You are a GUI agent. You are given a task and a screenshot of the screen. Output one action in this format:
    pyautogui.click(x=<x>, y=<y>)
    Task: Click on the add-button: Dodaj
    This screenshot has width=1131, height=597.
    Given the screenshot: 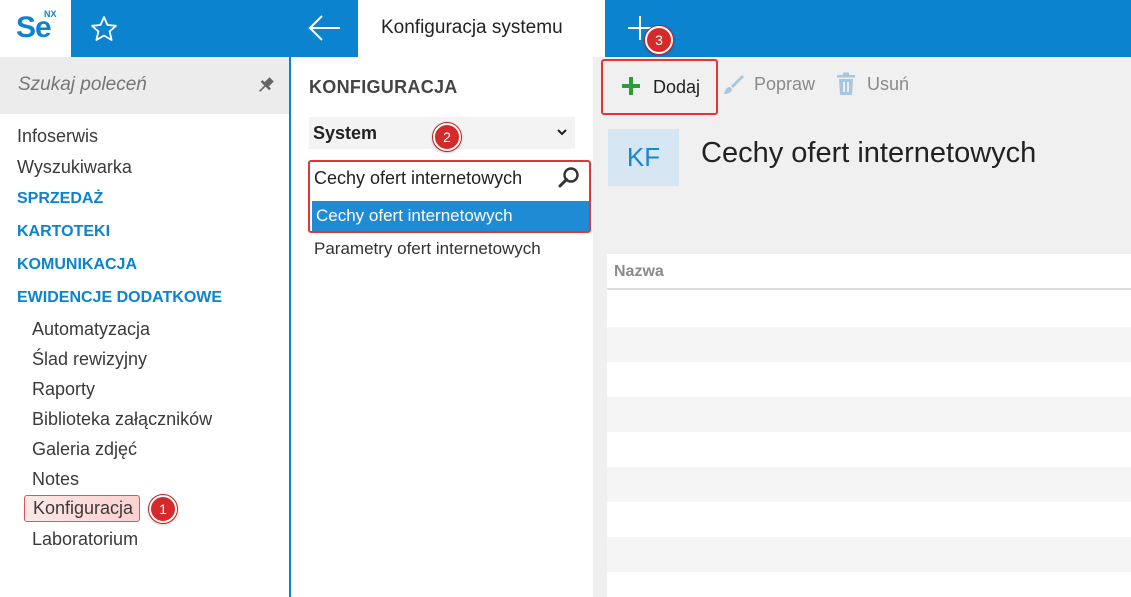 What is the action you would take?
    pyautogui.click(x=659, y=87)
    